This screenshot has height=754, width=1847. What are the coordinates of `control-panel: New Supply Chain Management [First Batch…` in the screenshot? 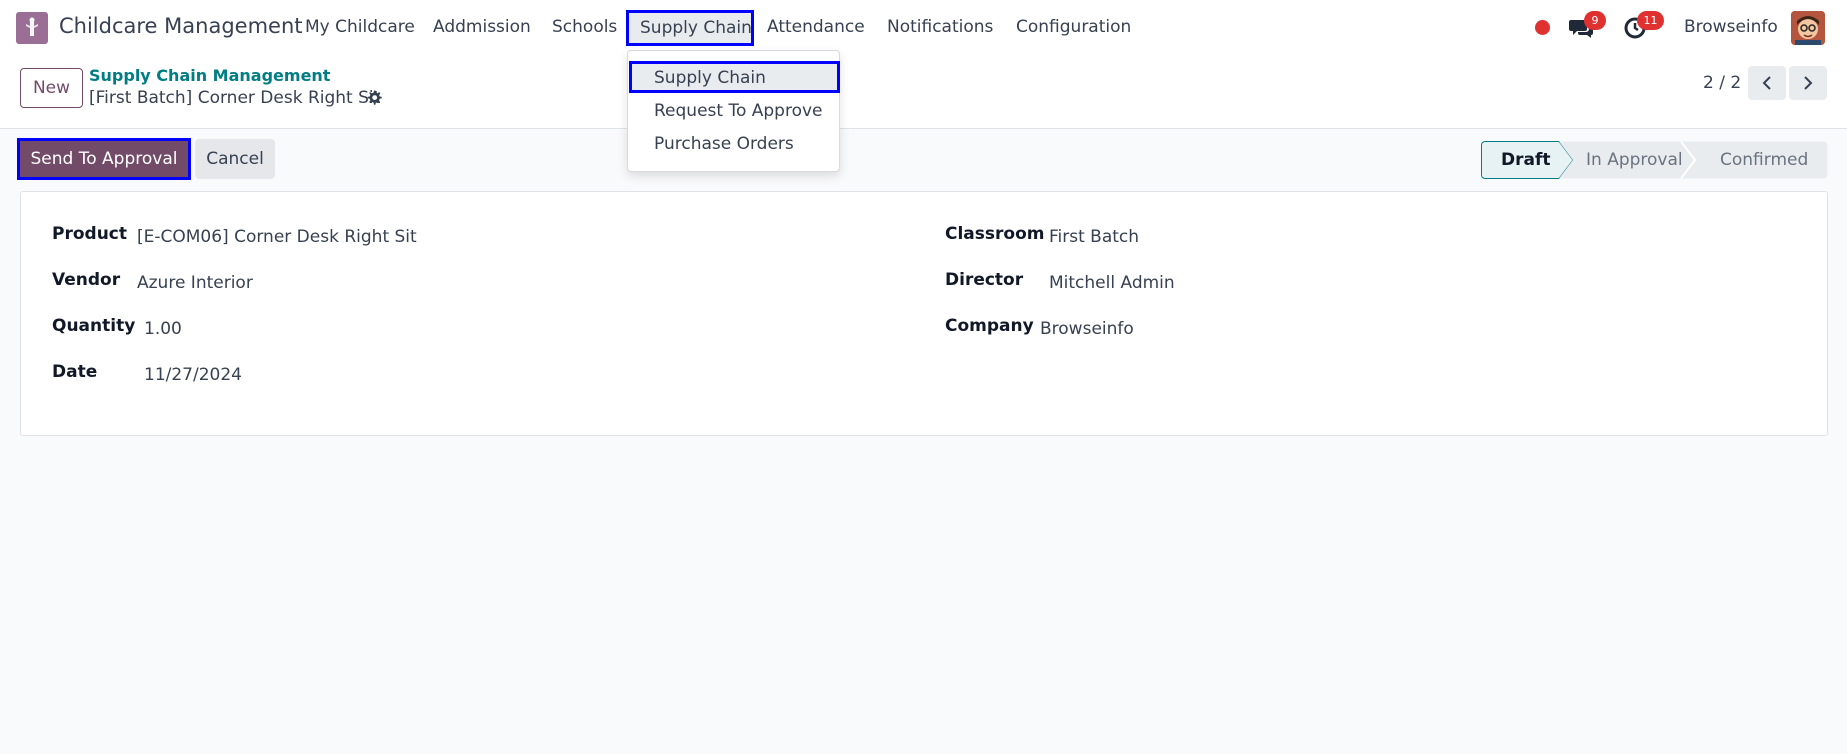 It's located at (923, 92).